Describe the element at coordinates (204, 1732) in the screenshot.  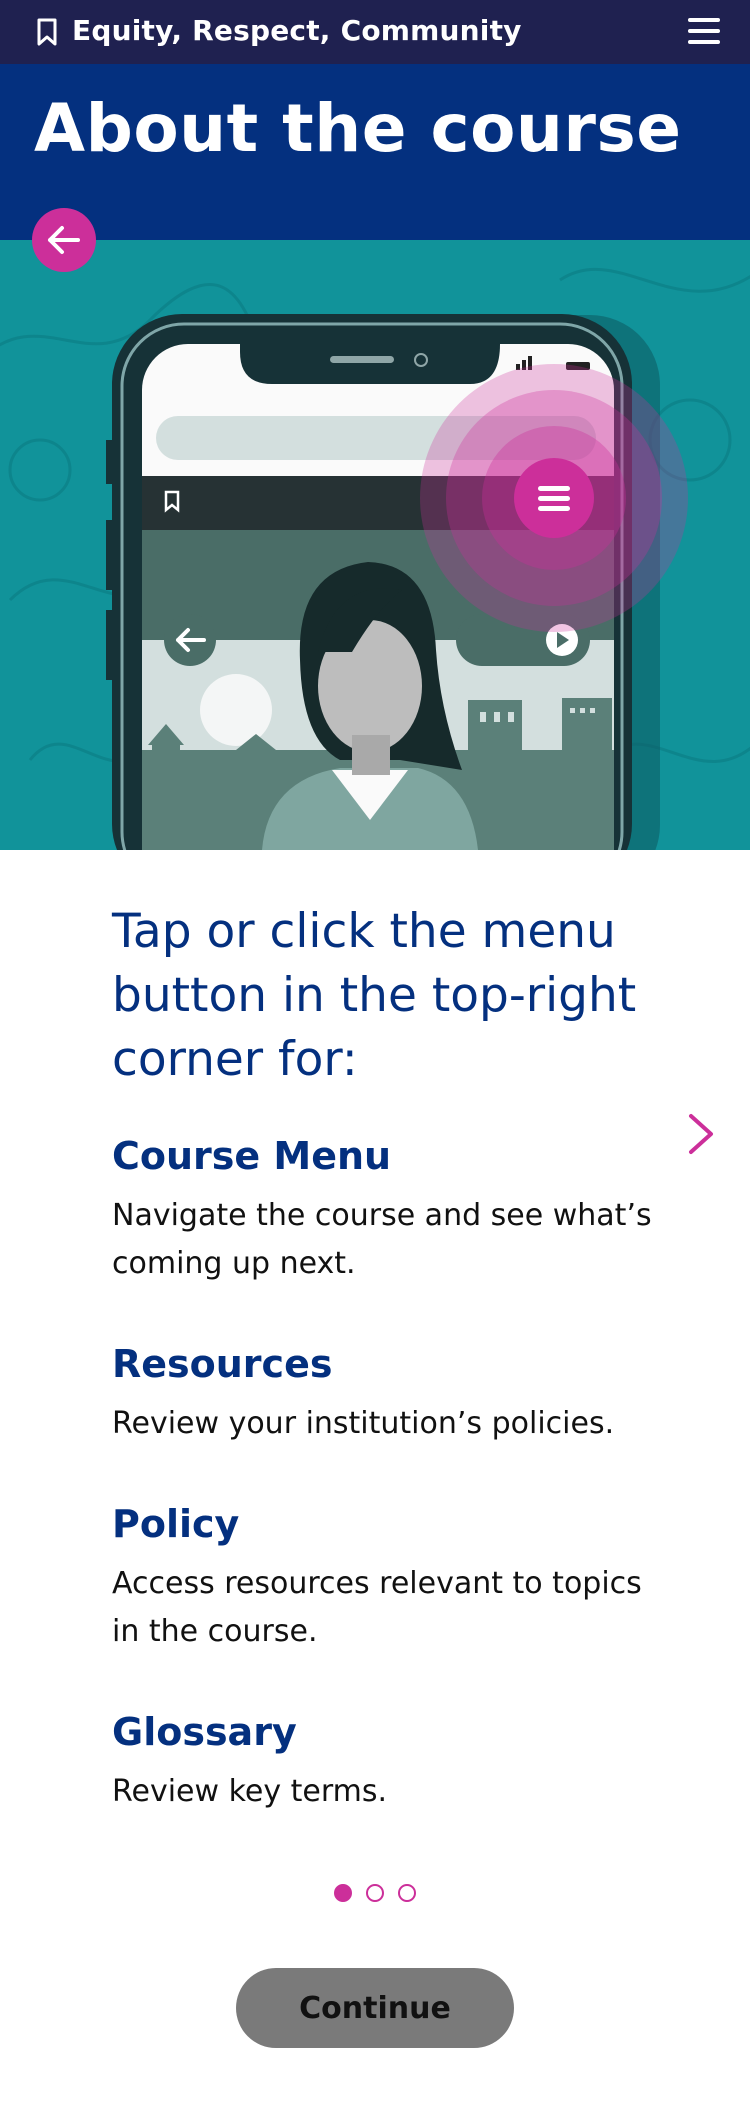
I see `section-title-glossary: Glossary` at that location.